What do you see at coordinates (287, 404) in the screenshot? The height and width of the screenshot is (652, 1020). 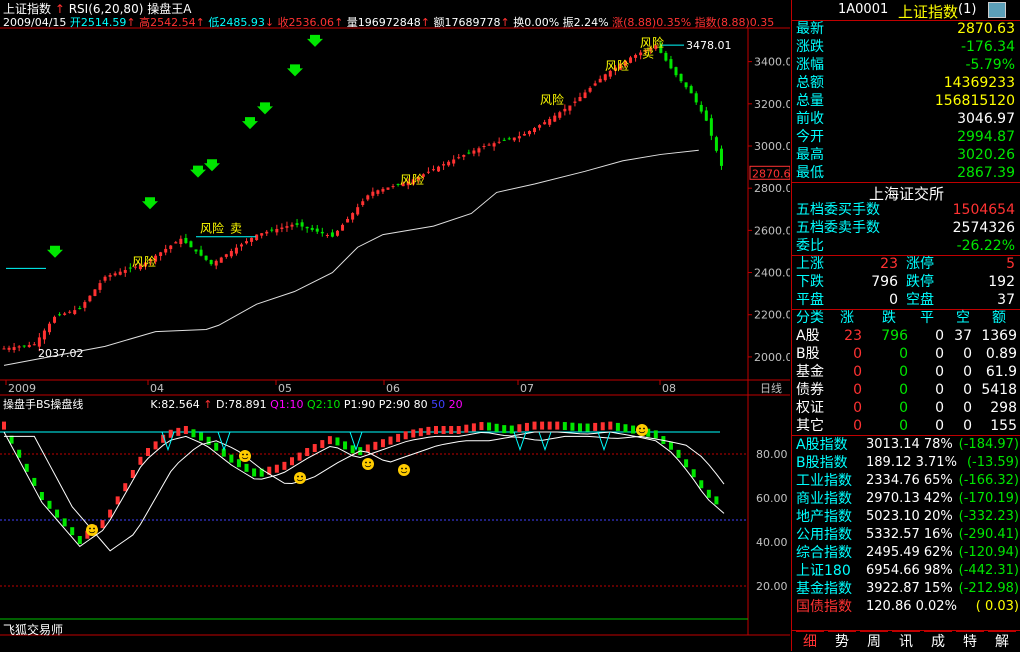 I see `q1-value: Q1:10` at bounding box center [287, 404].